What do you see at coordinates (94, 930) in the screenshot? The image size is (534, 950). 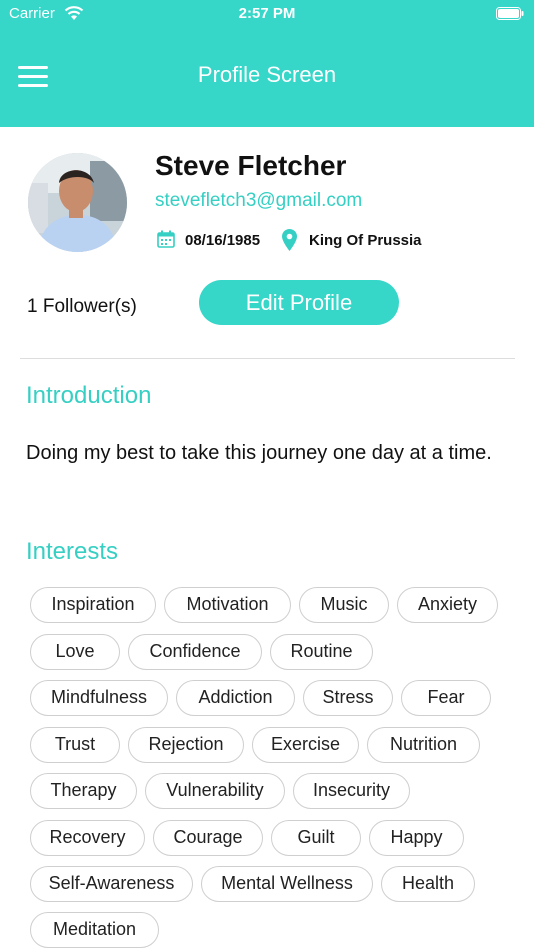 I see `interest-chip: Meditation` at bounding box center [94, 930].